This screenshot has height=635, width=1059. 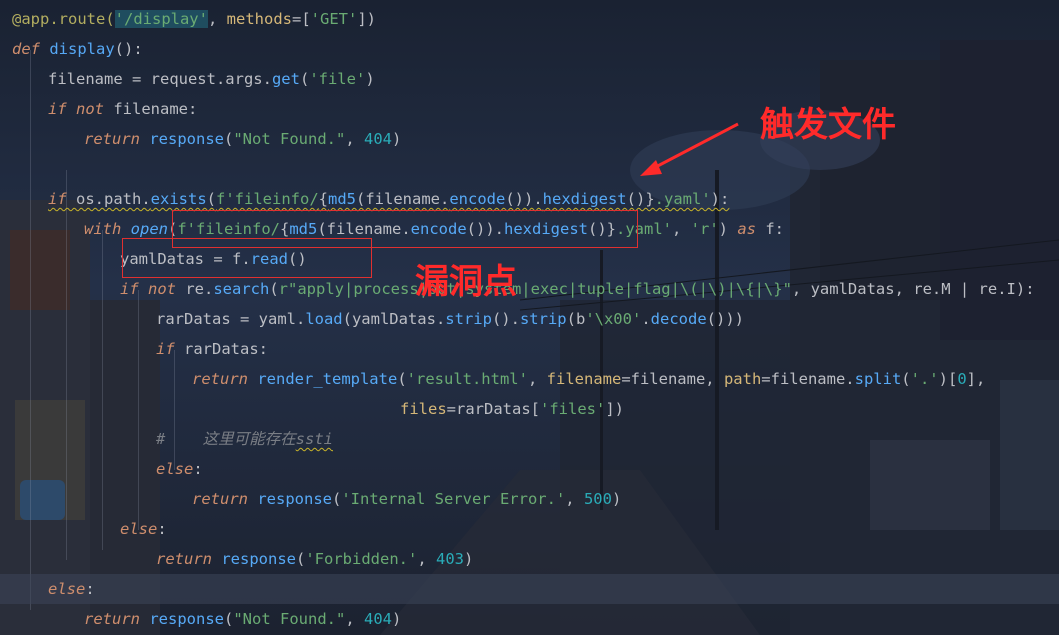 I want to click on code-line: def display():, so click(x=529, y=49).